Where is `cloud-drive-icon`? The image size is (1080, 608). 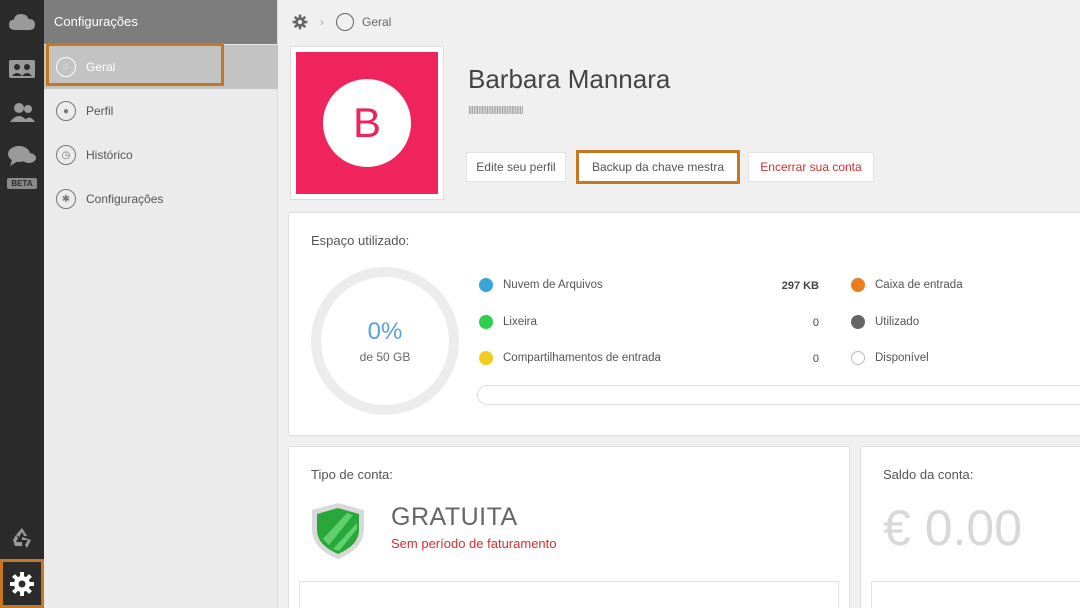
cloud-drive-icon is located at coordinates (22, 22).